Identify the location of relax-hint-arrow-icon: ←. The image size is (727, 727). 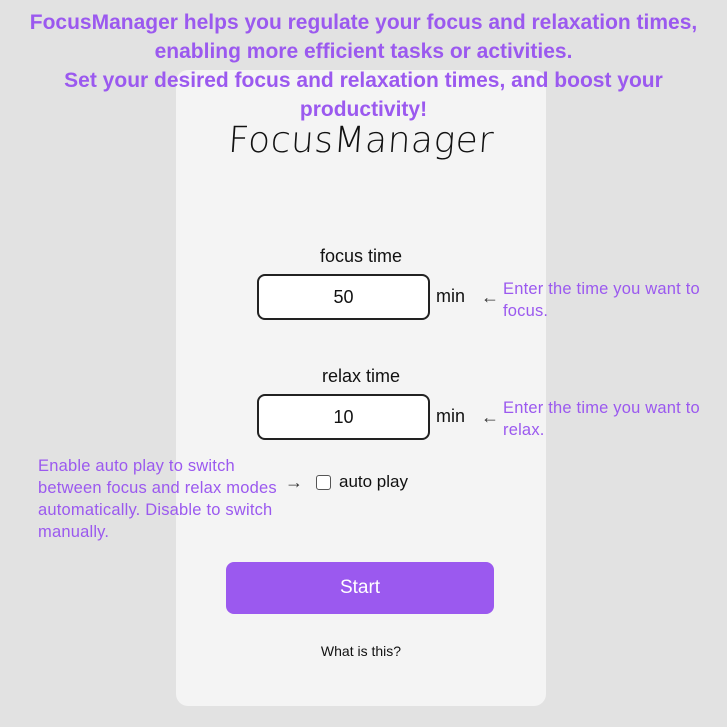
(490, 417).